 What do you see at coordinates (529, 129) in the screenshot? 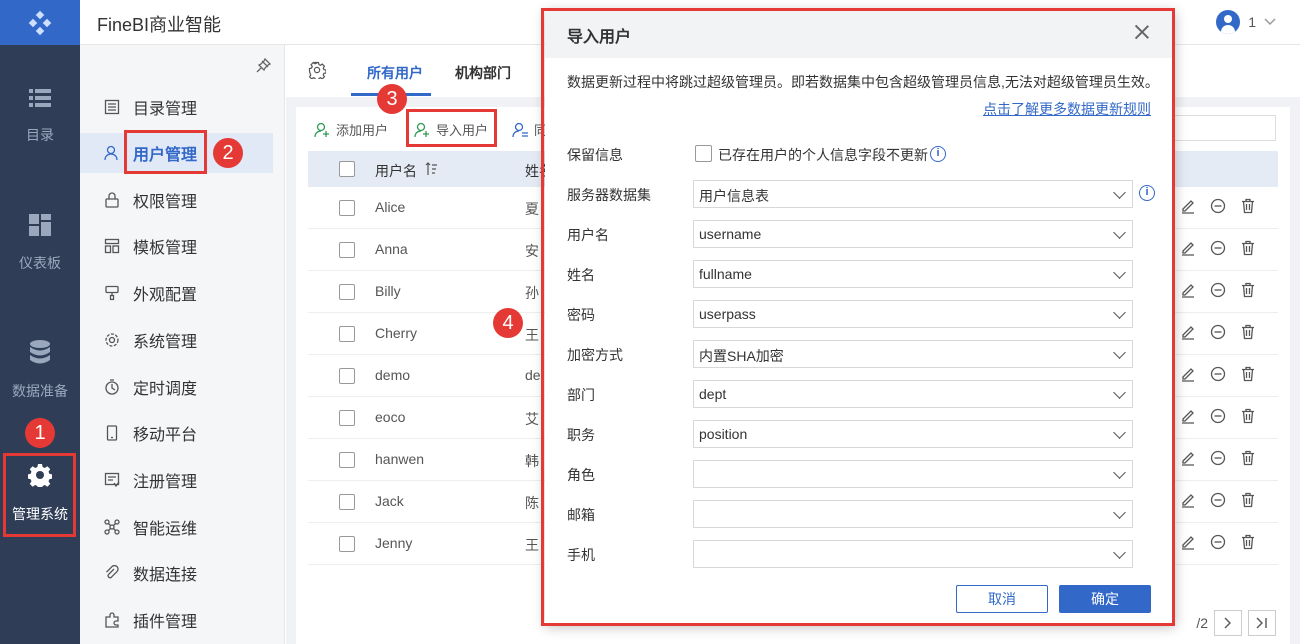
I see `sync-user-button: 同` at bounding box center [529, 129].